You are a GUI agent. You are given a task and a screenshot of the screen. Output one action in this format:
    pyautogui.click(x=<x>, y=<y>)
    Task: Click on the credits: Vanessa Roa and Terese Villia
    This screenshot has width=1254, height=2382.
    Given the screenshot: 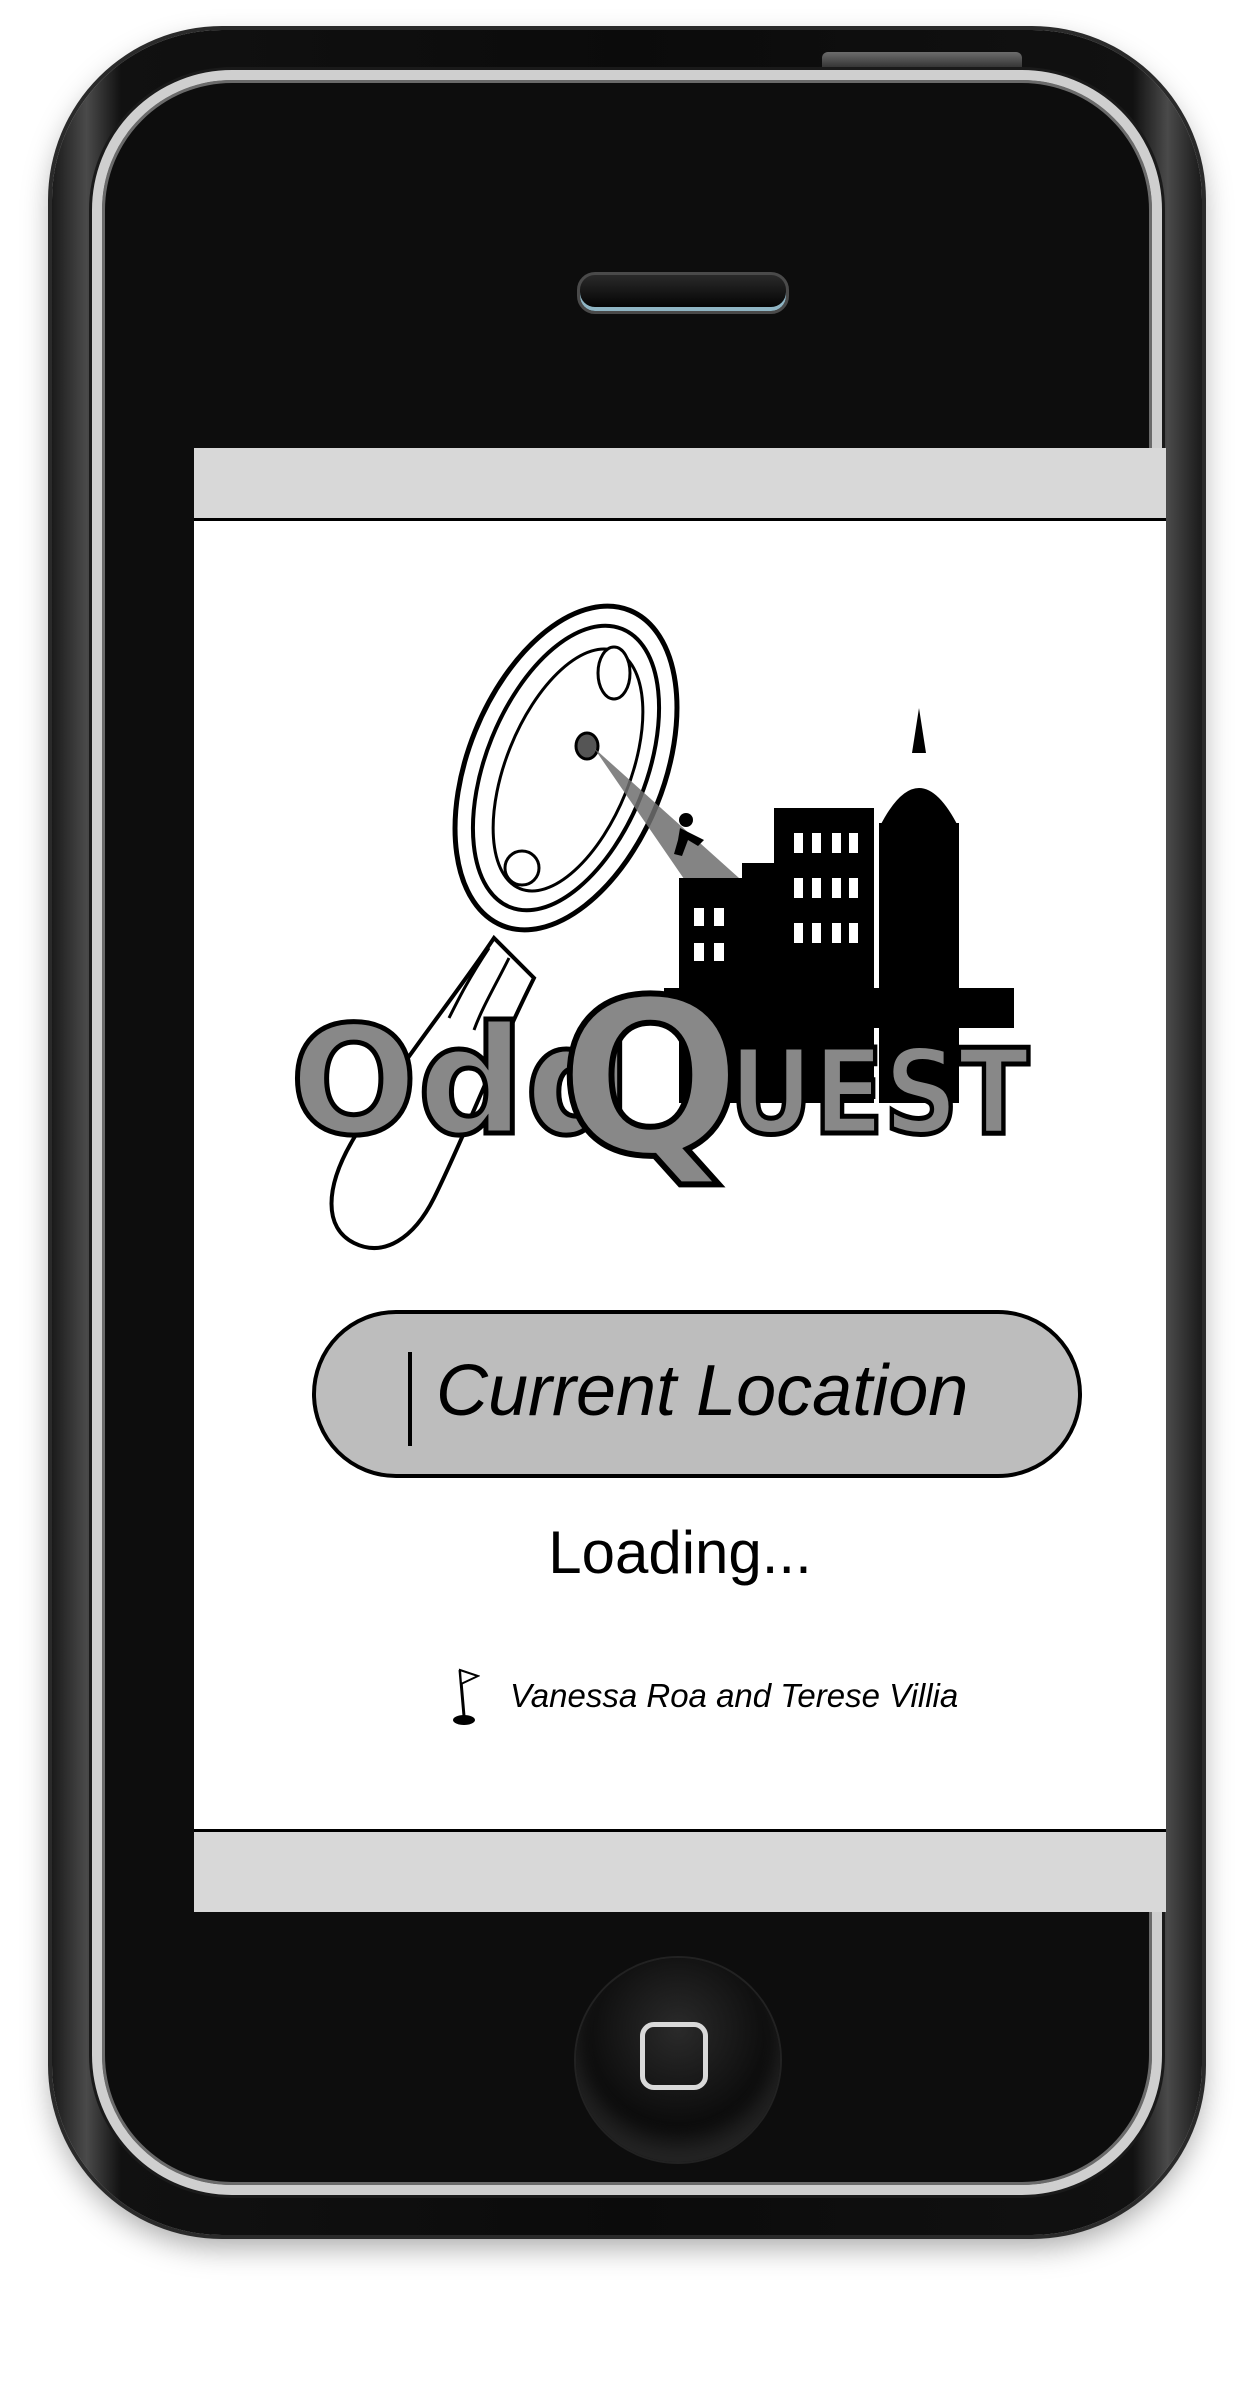 What is the action you would take?
    pyautogui.click(x=705, y=1696)
    